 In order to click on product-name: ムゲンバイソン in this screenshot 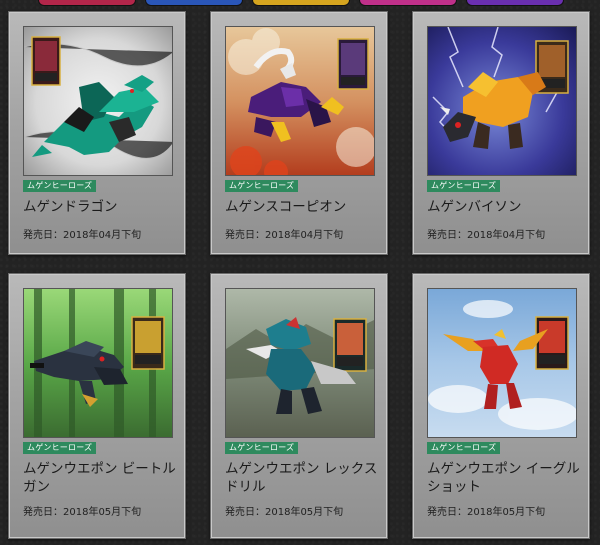, I will do `click(507, 207)`.